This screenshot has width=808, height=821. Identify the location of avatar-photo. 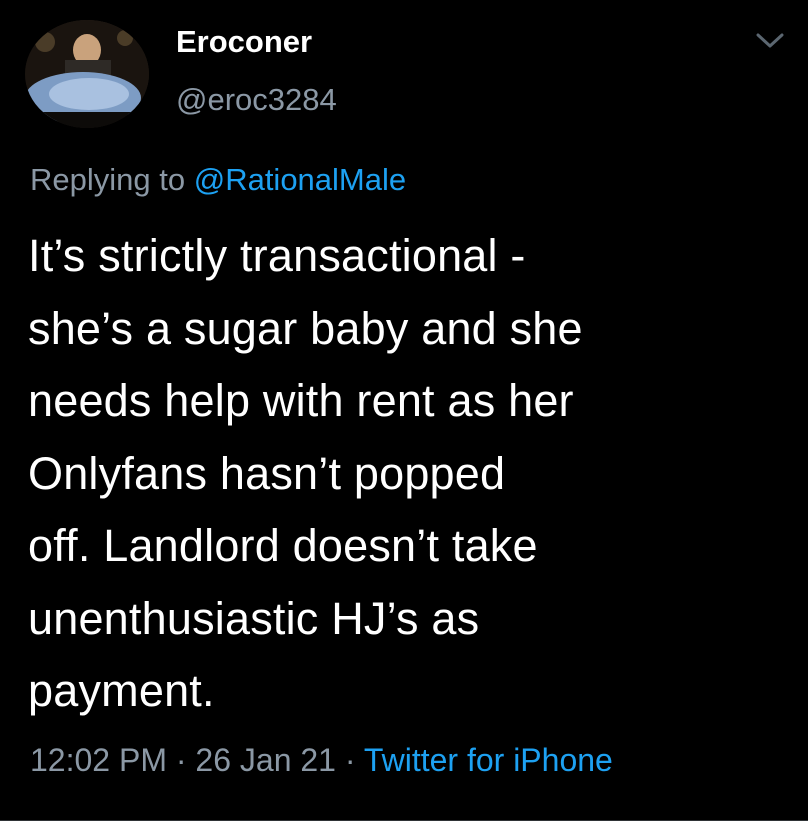
(87, 74).